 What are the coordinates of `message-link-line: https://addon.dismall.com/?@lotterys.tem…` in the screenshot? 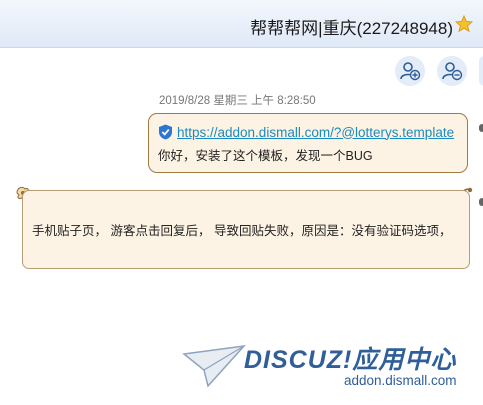 It's located at (309, 132).